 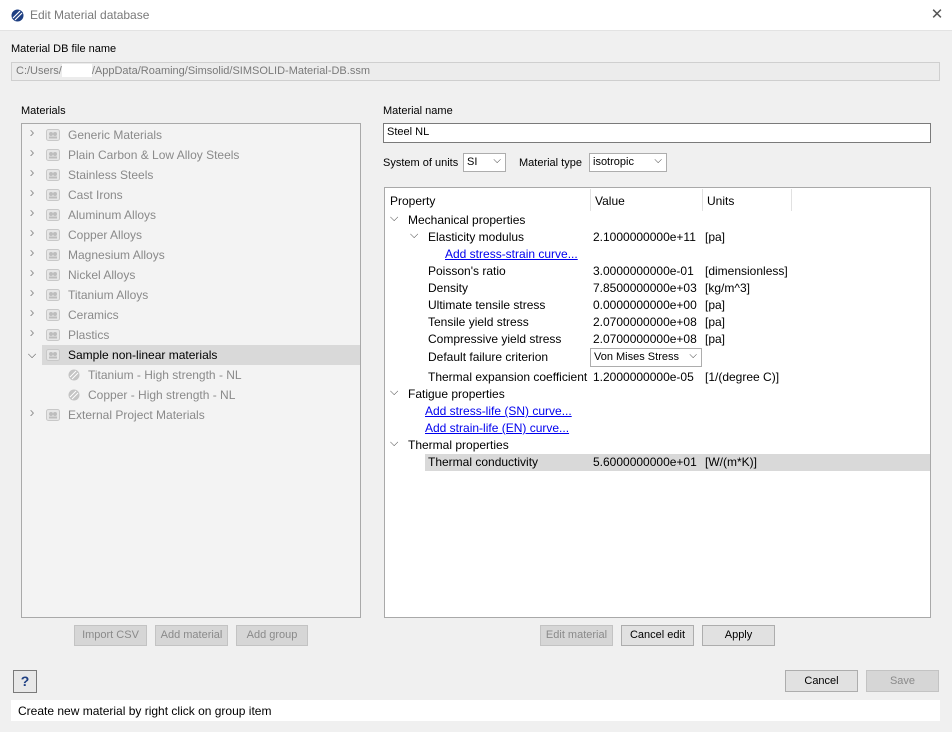 I want to click on property-label: Thermal conductivity, so click(x=483, y=462).